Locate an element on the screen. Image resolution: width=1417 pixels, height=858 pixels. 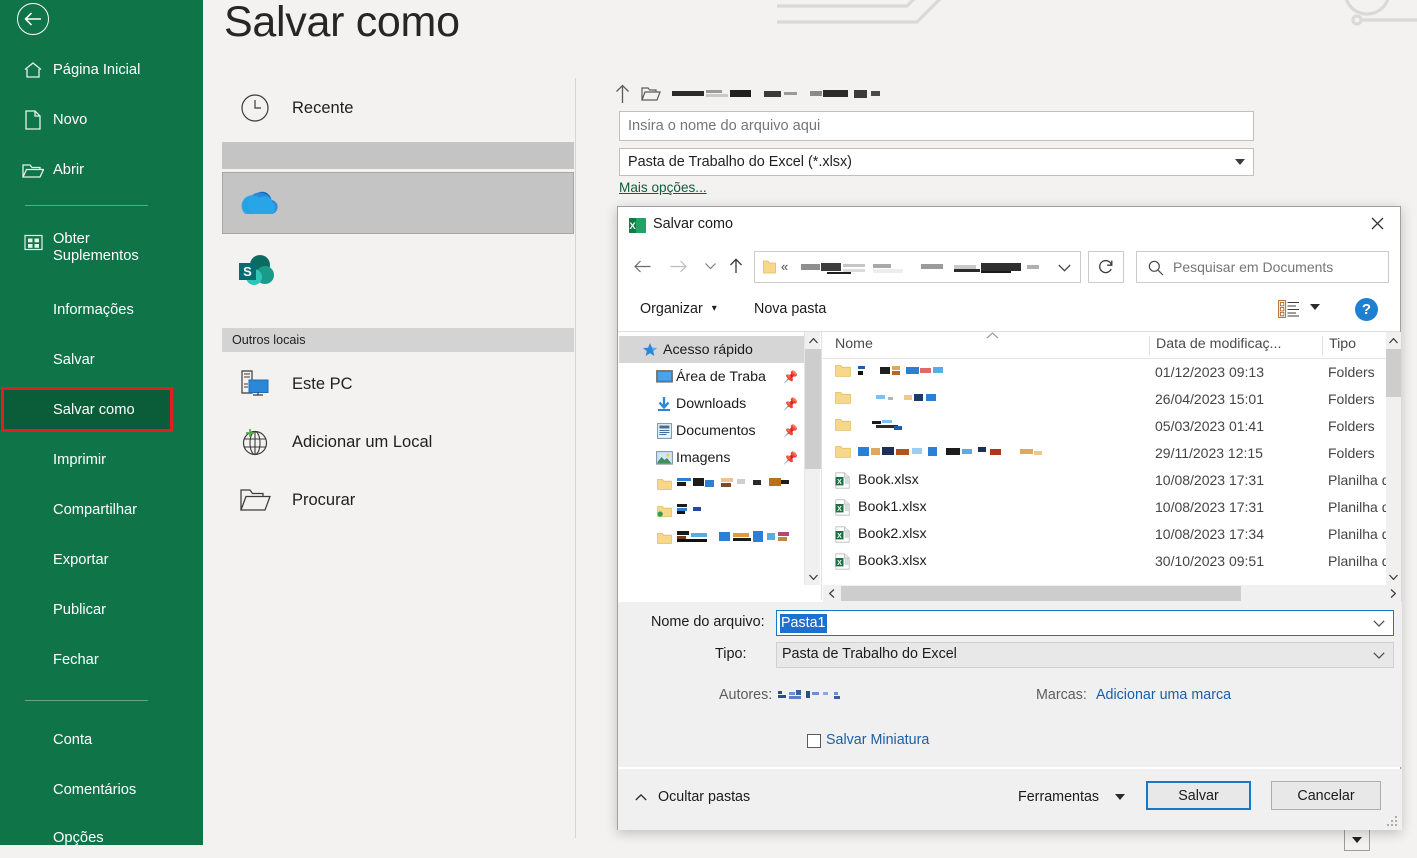
tools-button: Ferramentas is located at coordinates (1058, 797).